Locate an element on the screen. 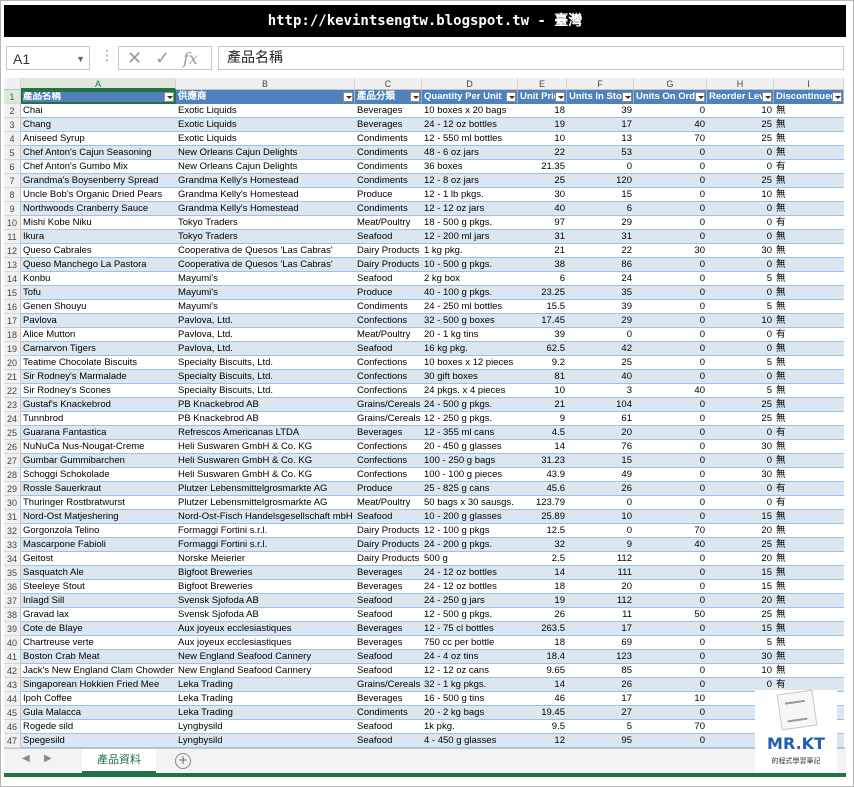 Image resolution: width=854 pixels, height=787 pixels. row-number: 45 is located at coordinates (12, 713).